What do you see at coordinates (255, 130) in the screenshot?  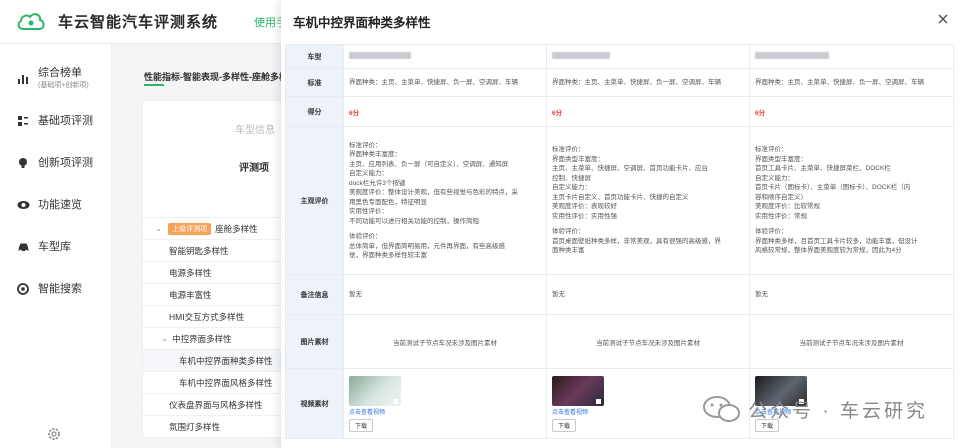 I see `model-info-label: 车型信息` at bounding box center [255, 130].